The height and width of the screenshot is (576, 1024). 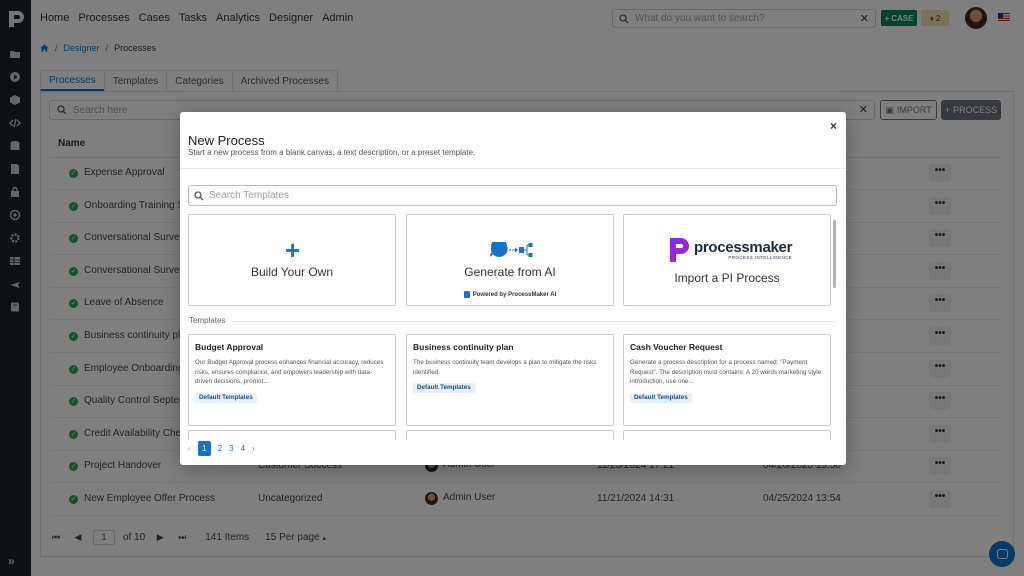 I want to click on modal-scrollbar, so click(x=834, y=254).